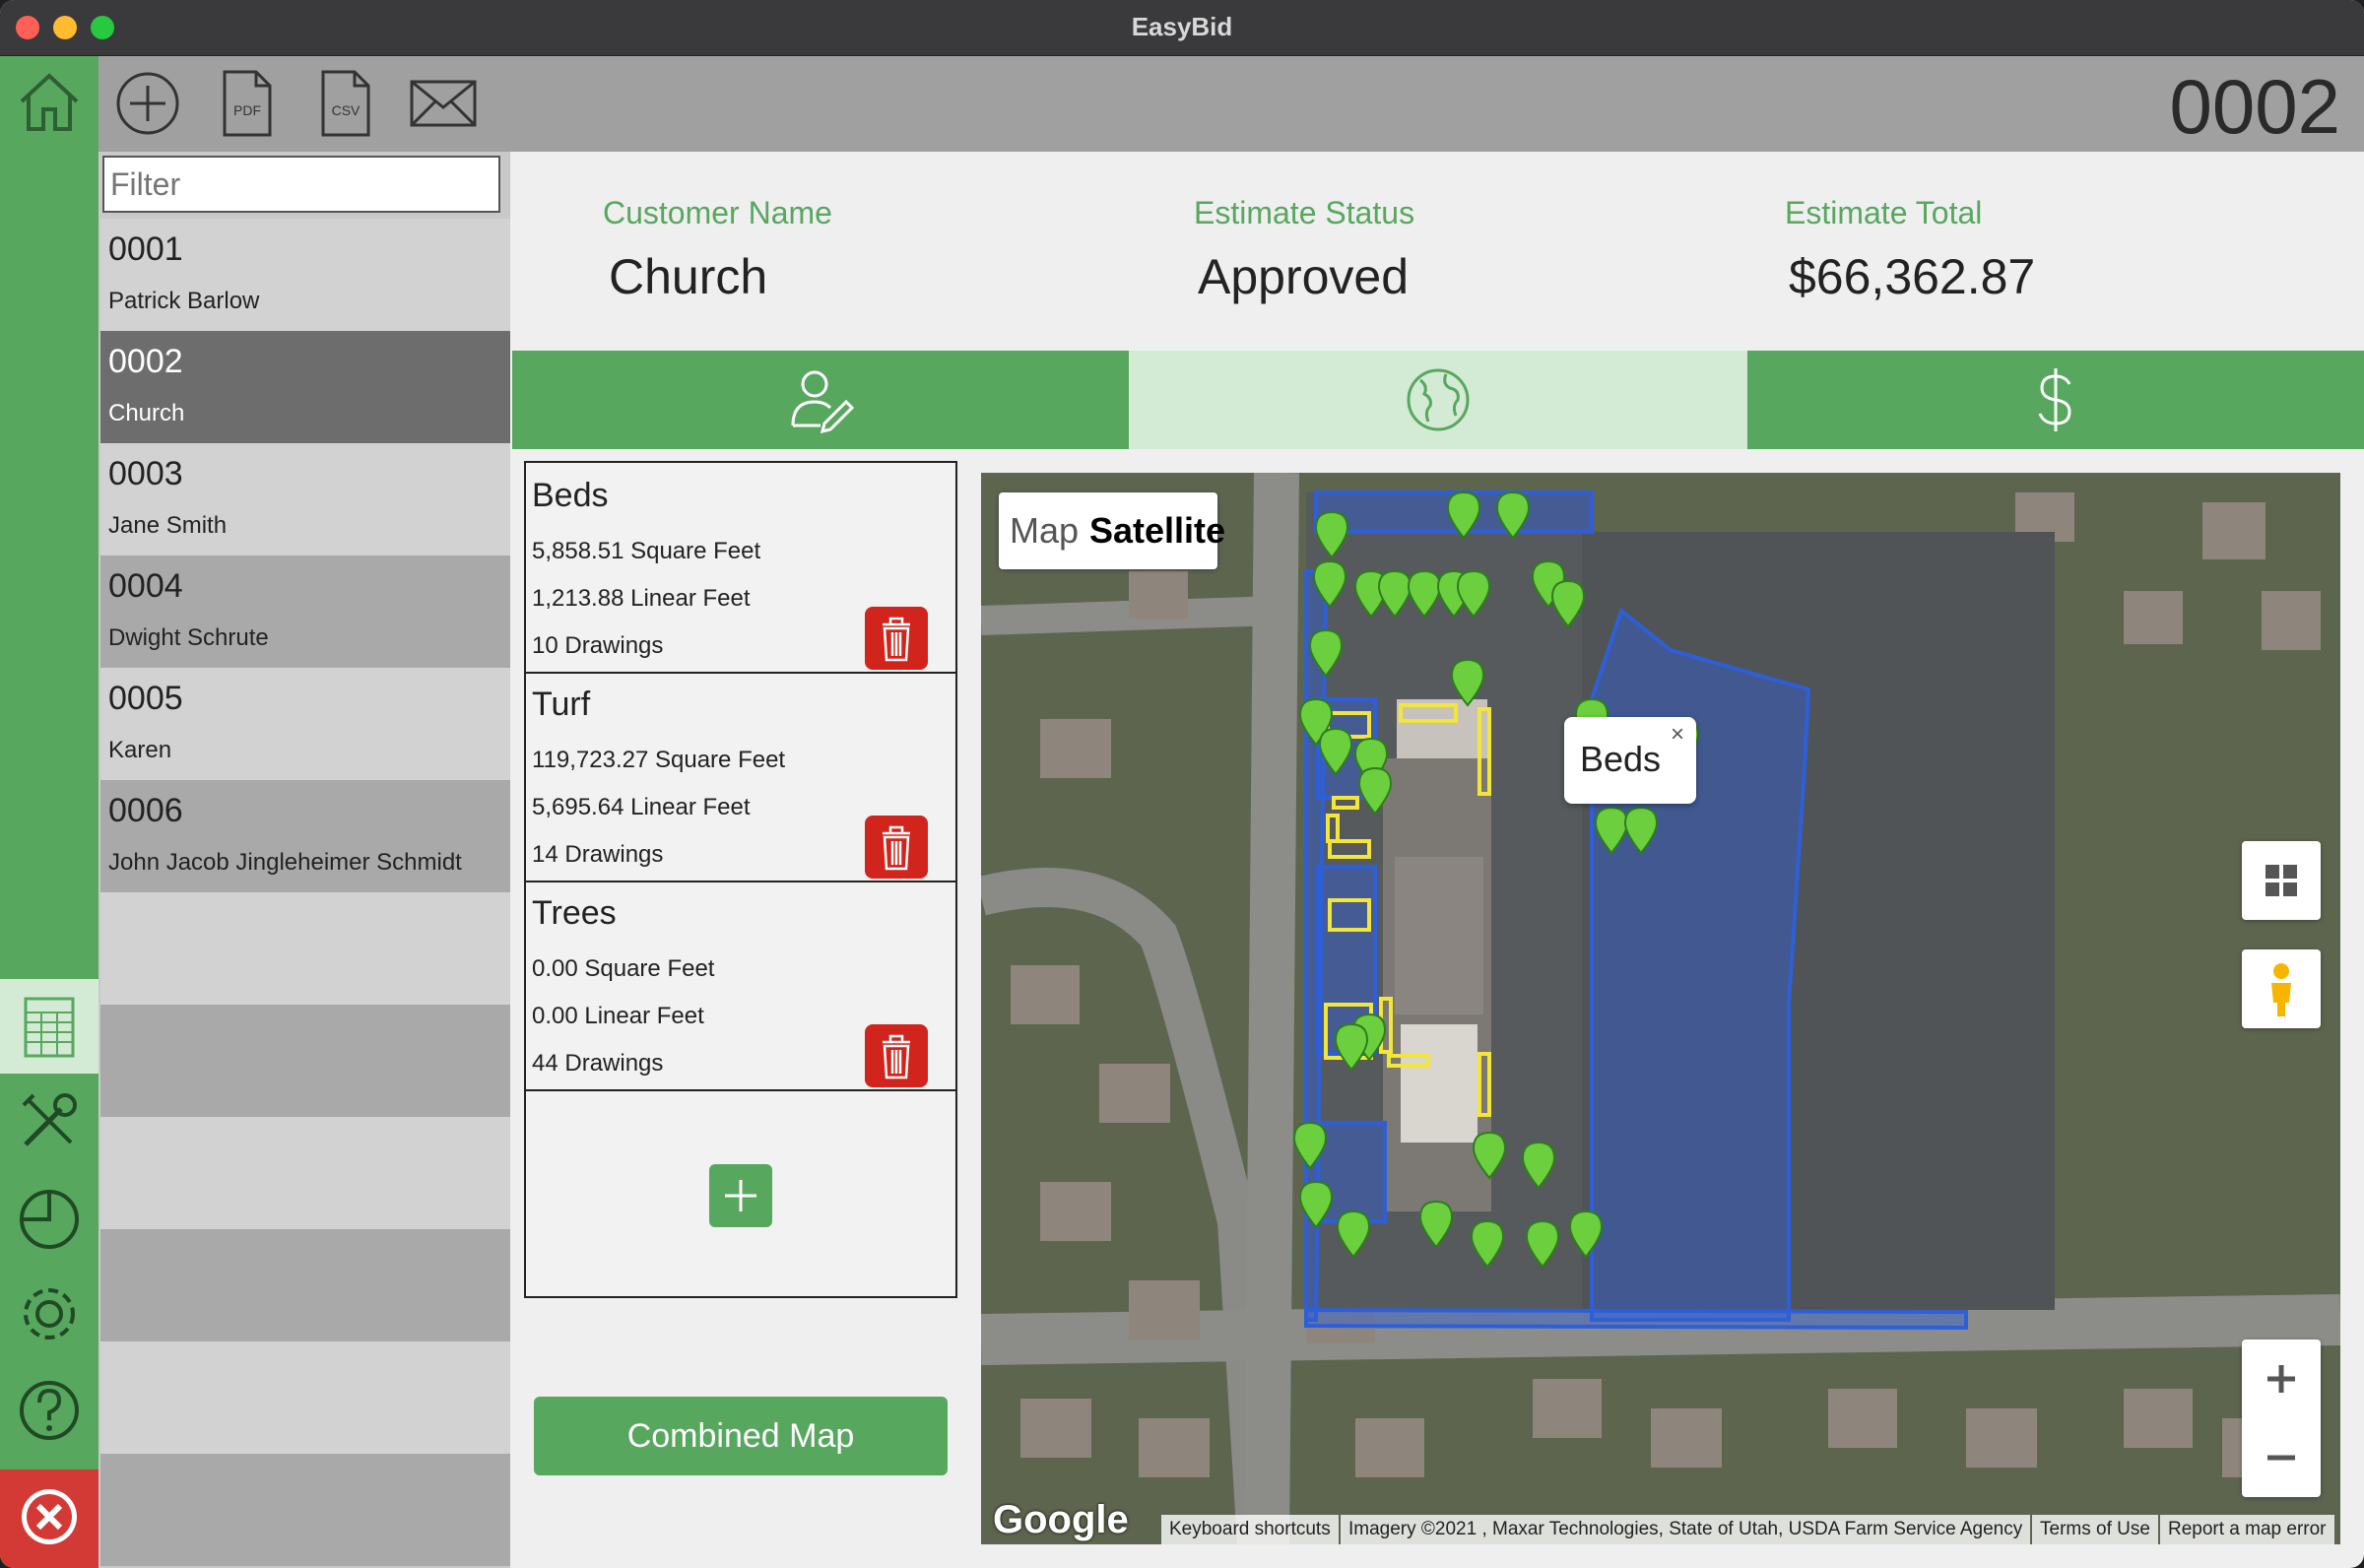 The width and height of the screenshot is (2364, 1568). What do you see at coordinates (145, 586) in the screenshot?
I see `estimate-number-label: 0004` at bounding box center [145, 586].